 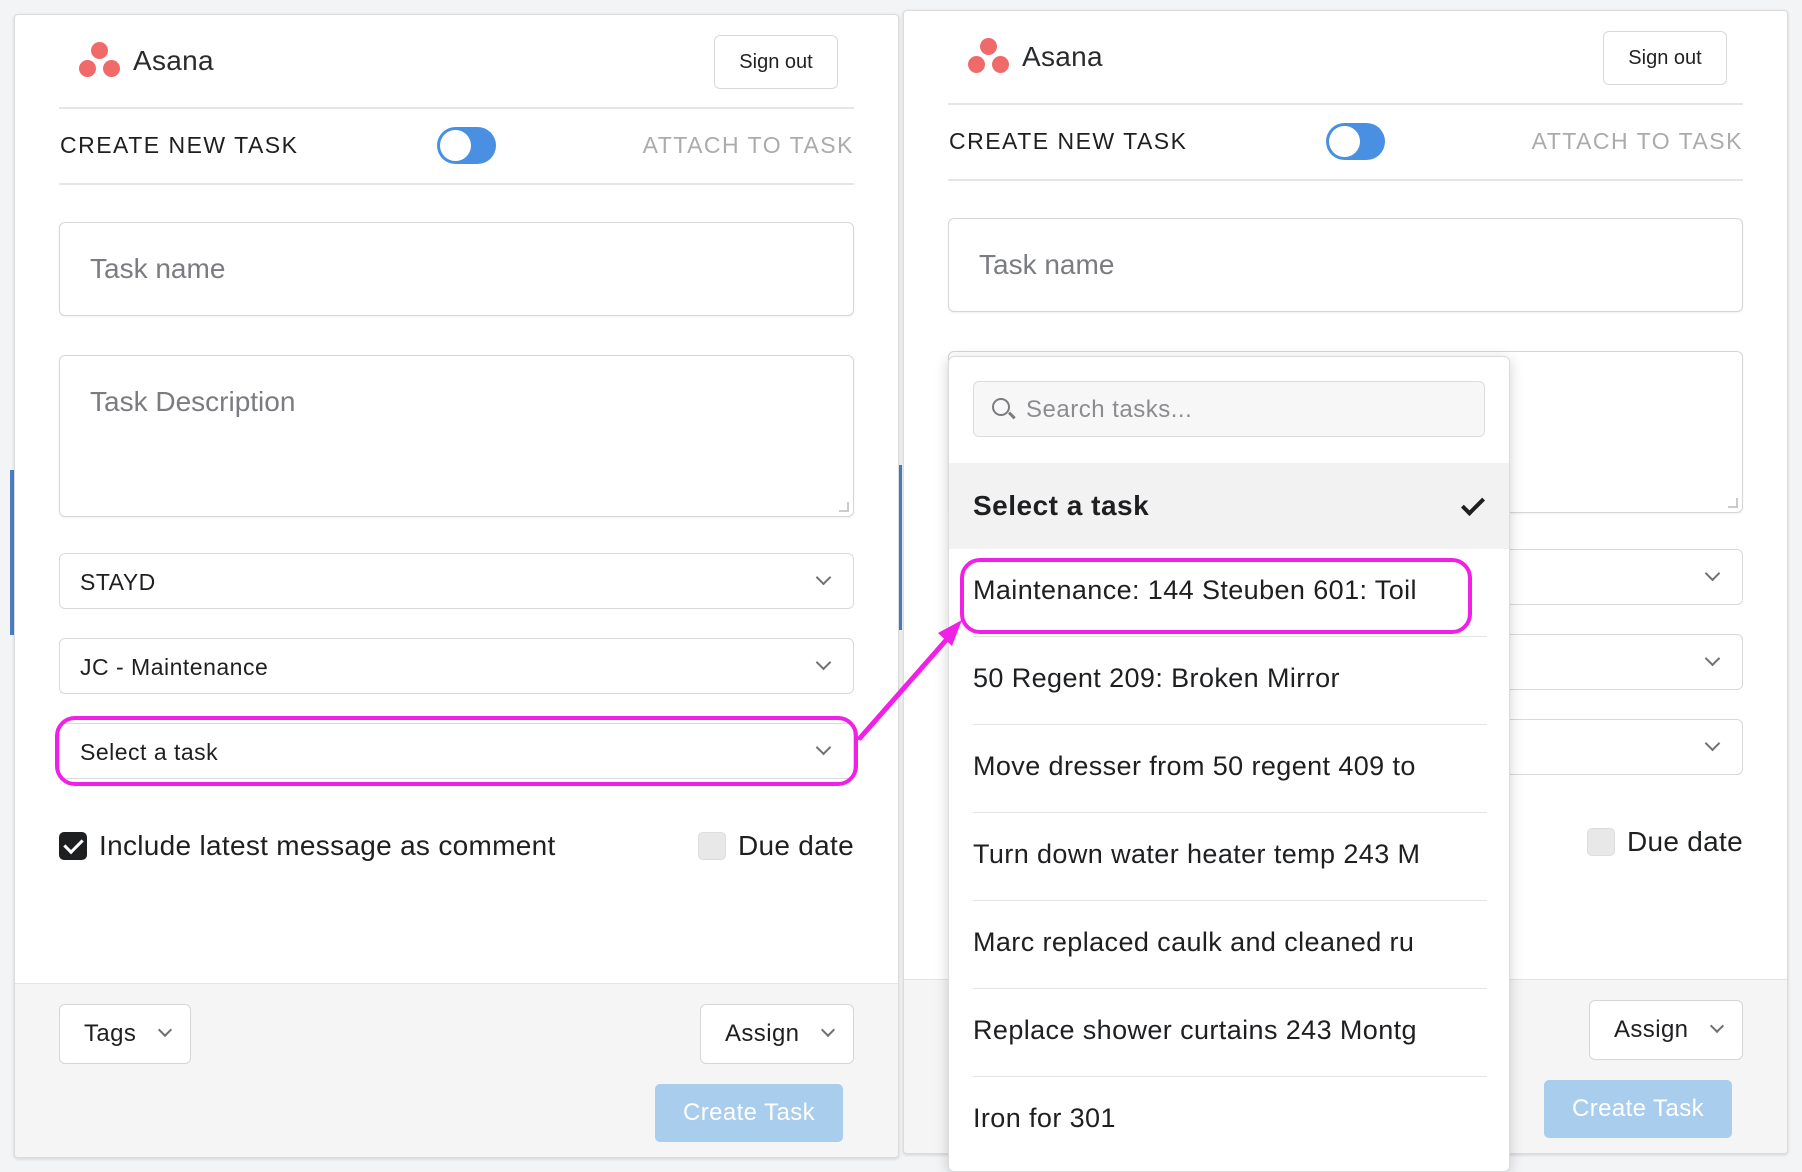 What do you see at coordinates (1194, 942) in the screenshot?
I see `option-label: Marc replaced caulk and cleaned ru` at bounding box center [1194, 942].